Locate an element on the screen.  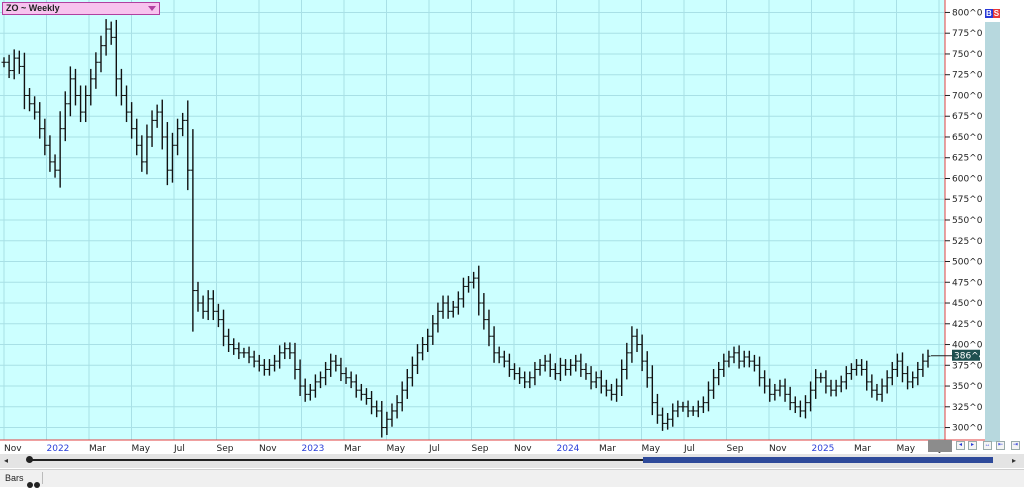
buy-sell-badge: BS is located at coordinates (993, 13).